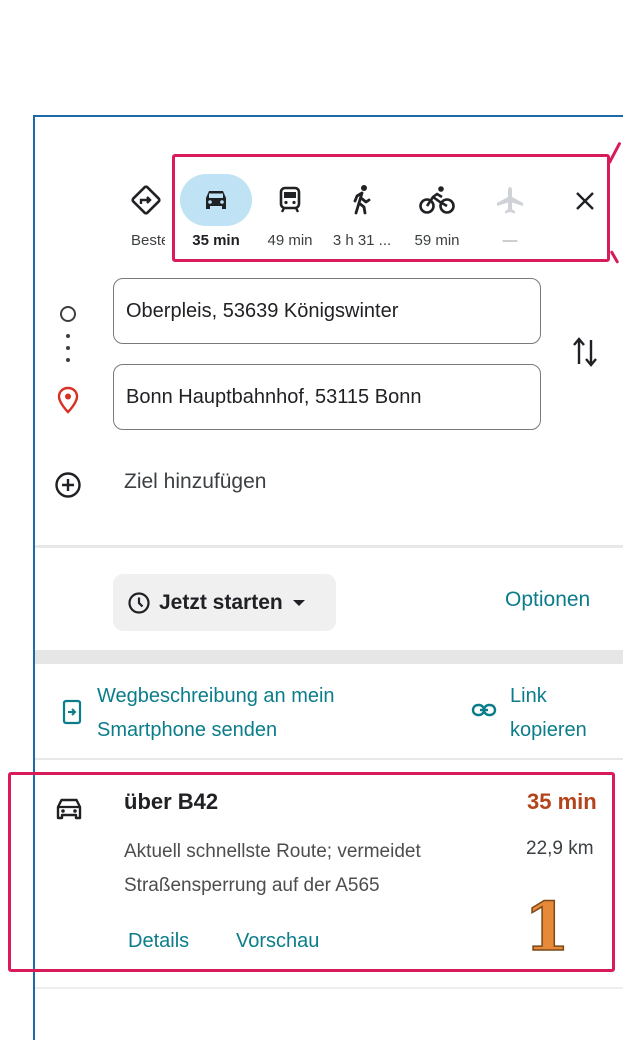  Describe the element at coordinates (187, 730) in the screenshot. I see `send-line2: Smartphone senden` at that location.